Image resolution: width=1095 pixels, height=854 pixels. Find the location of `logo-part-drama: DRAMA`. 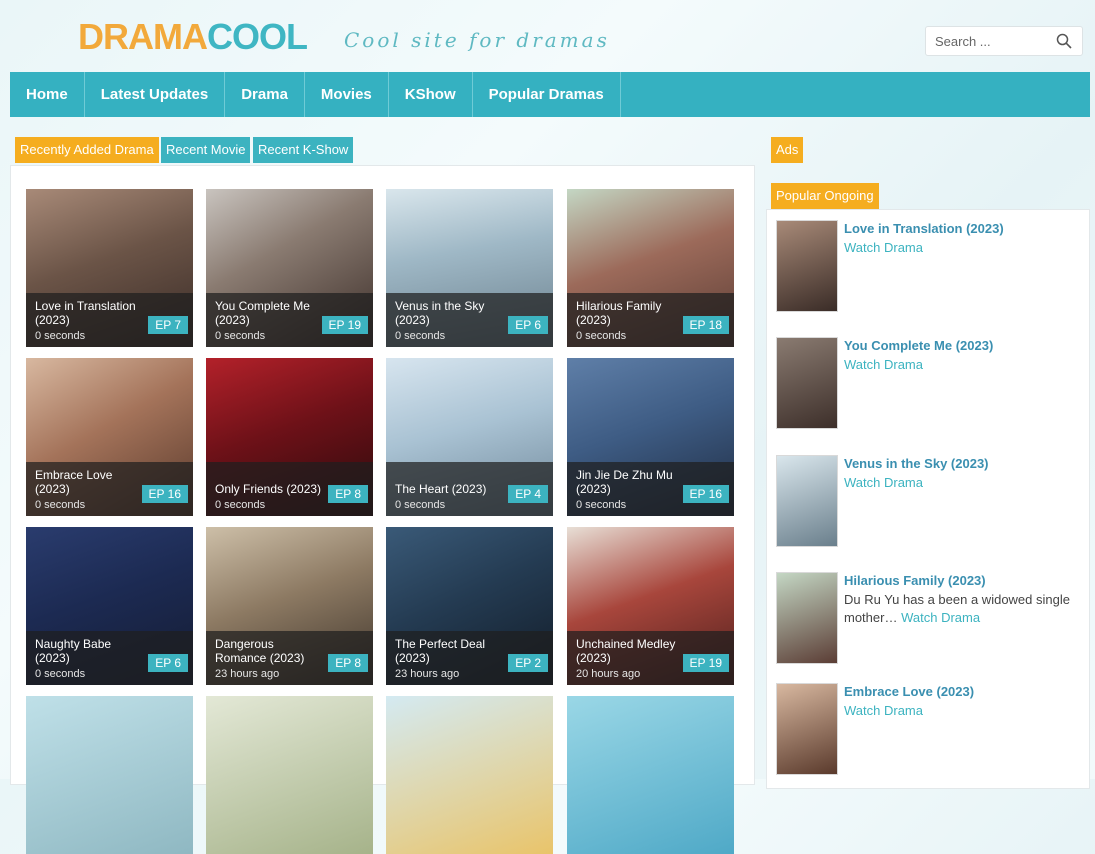

logo-part-drama: DRAMA is located at coordinates (143, 36).